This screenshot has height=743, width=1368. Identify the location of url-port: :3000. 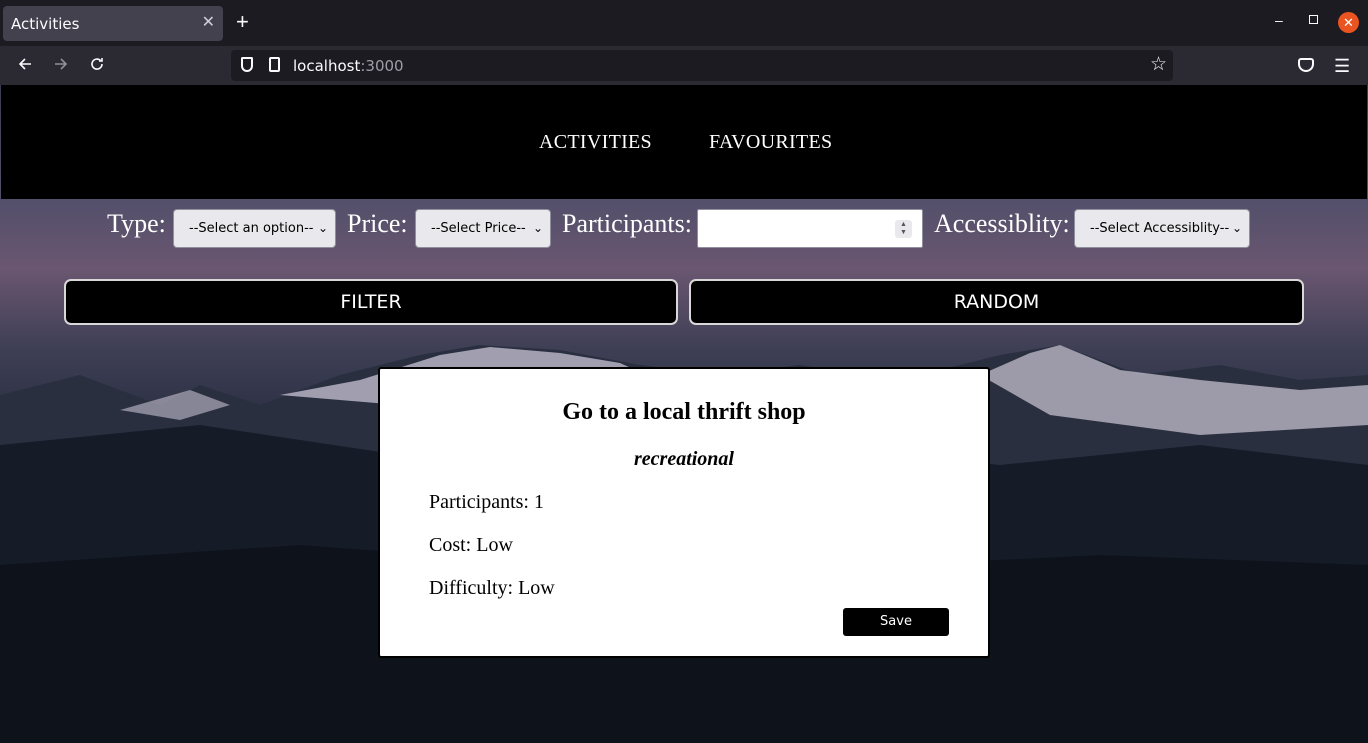
(382, 66).